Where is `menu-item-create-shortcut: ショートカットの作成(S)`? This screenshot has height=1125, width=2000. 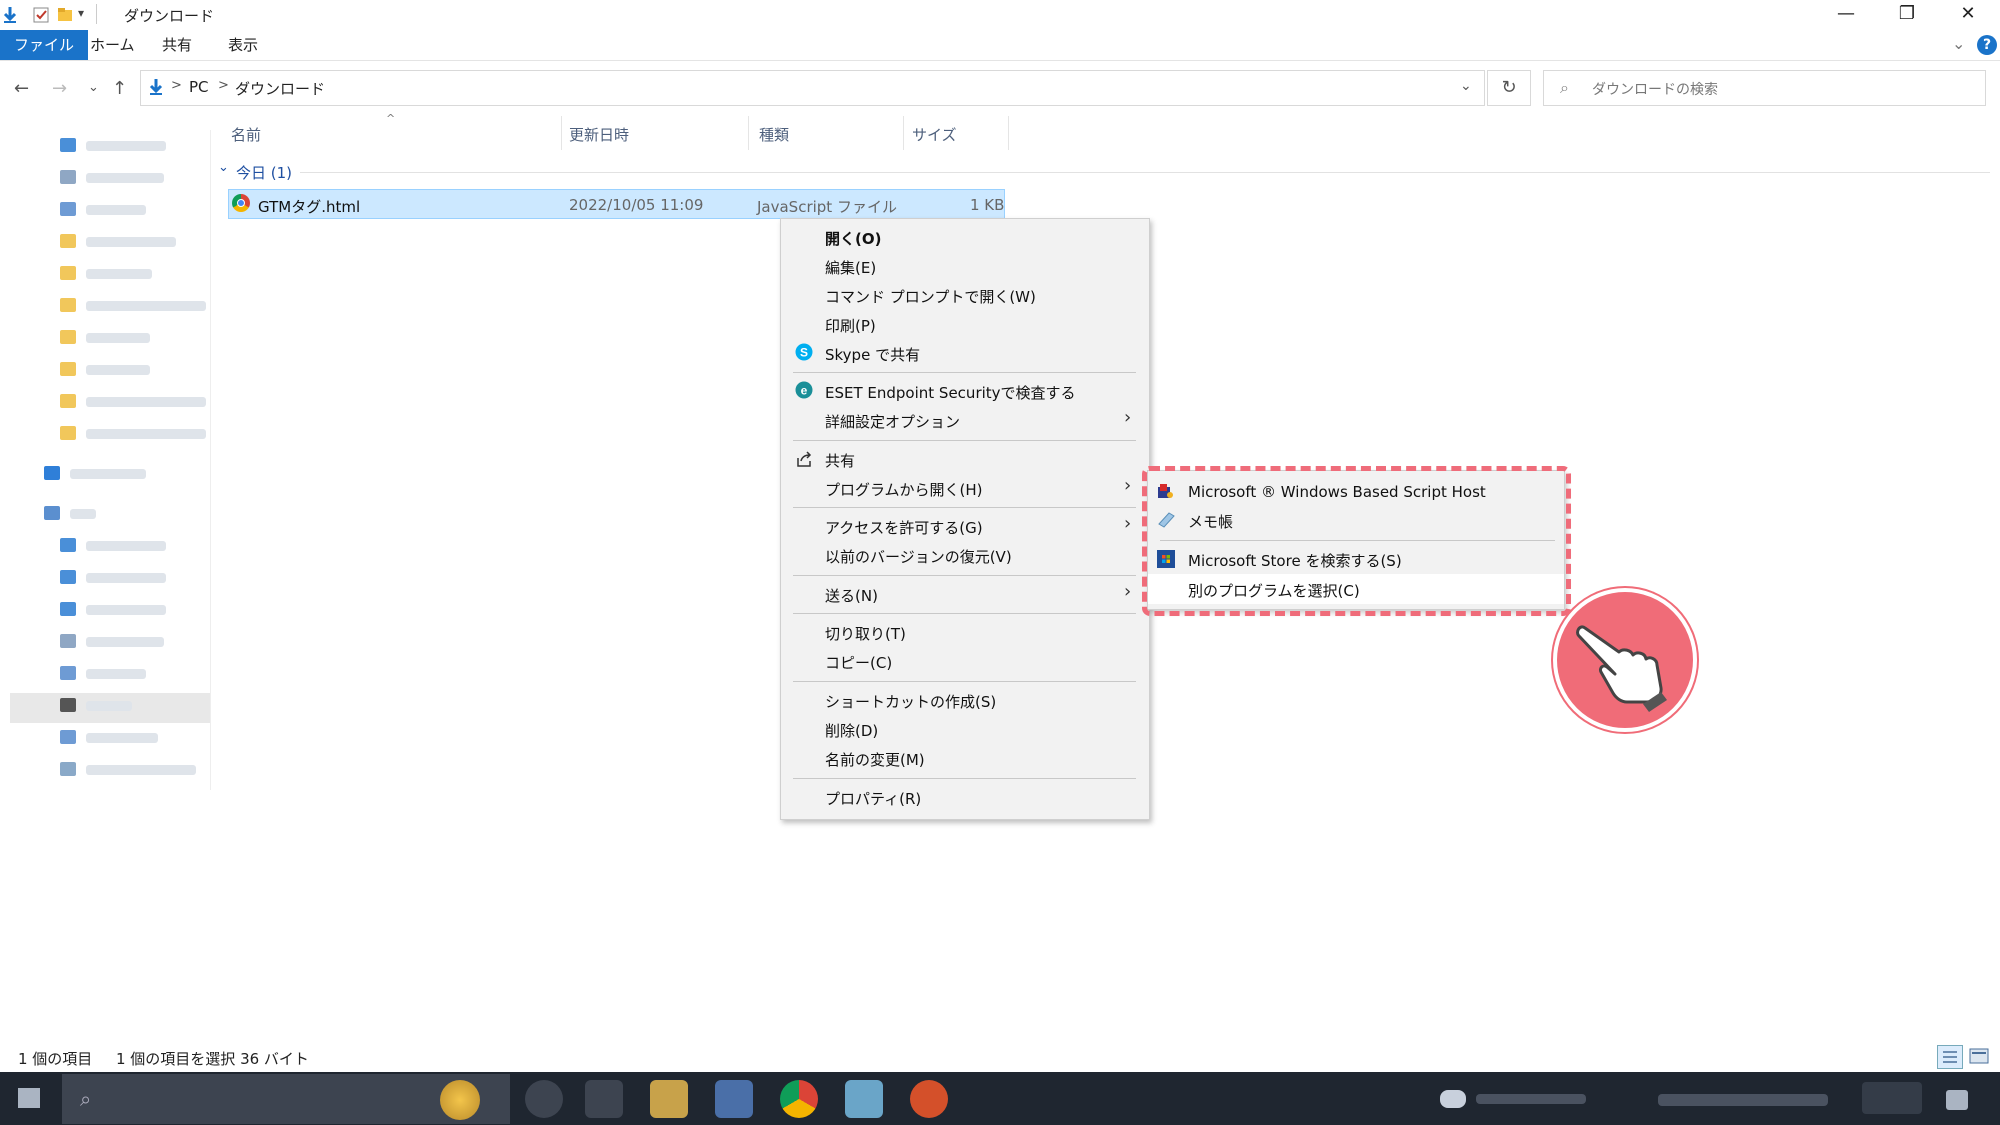 menu-item-create-shortcut: ショートカットの作成(S) is located at coordinates (910, 701).